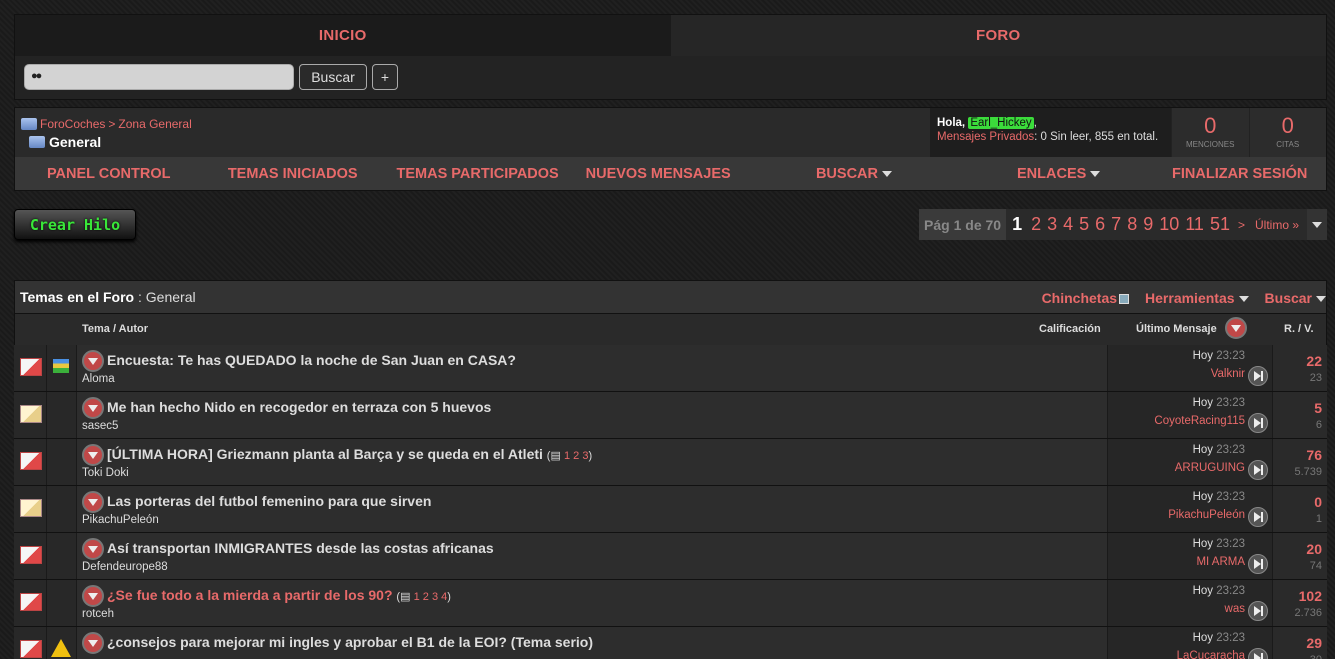 This screenshot has width=1335, height=659. What do you see at coordinates (1206, 515) in the screenshot?
I see `last-post-user: PikachuPeleón` at bounding box center [1206, 515].